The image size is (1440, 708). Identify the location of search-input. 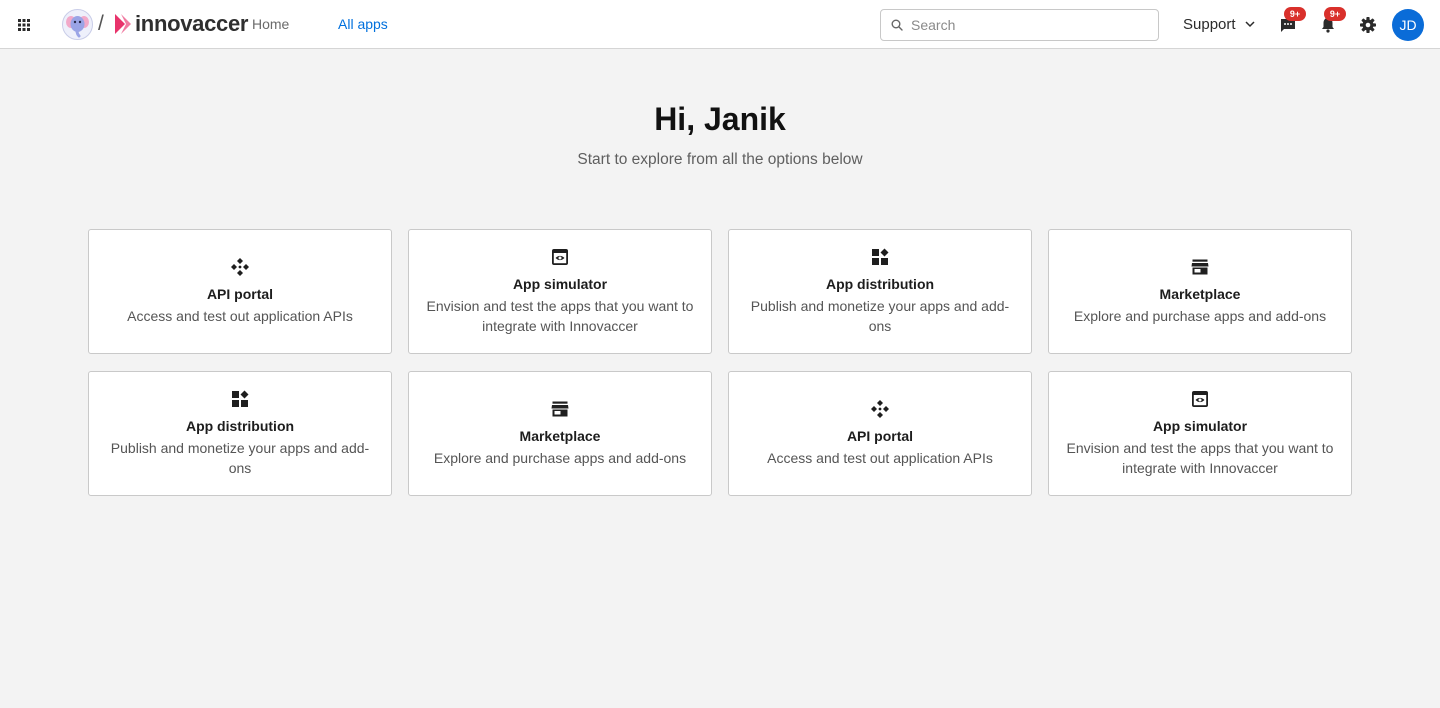
(1026, 25).